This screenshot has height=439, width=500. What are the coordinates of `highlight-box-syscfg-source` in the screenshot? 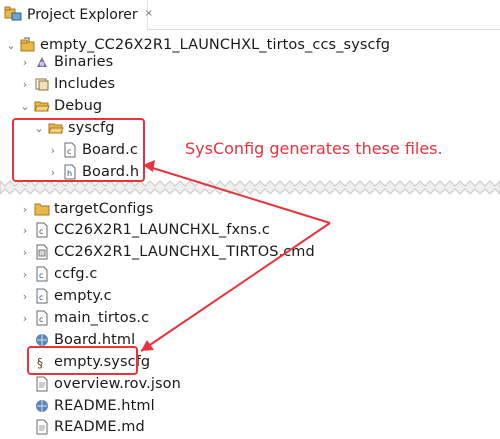 It's located at (82, 360).